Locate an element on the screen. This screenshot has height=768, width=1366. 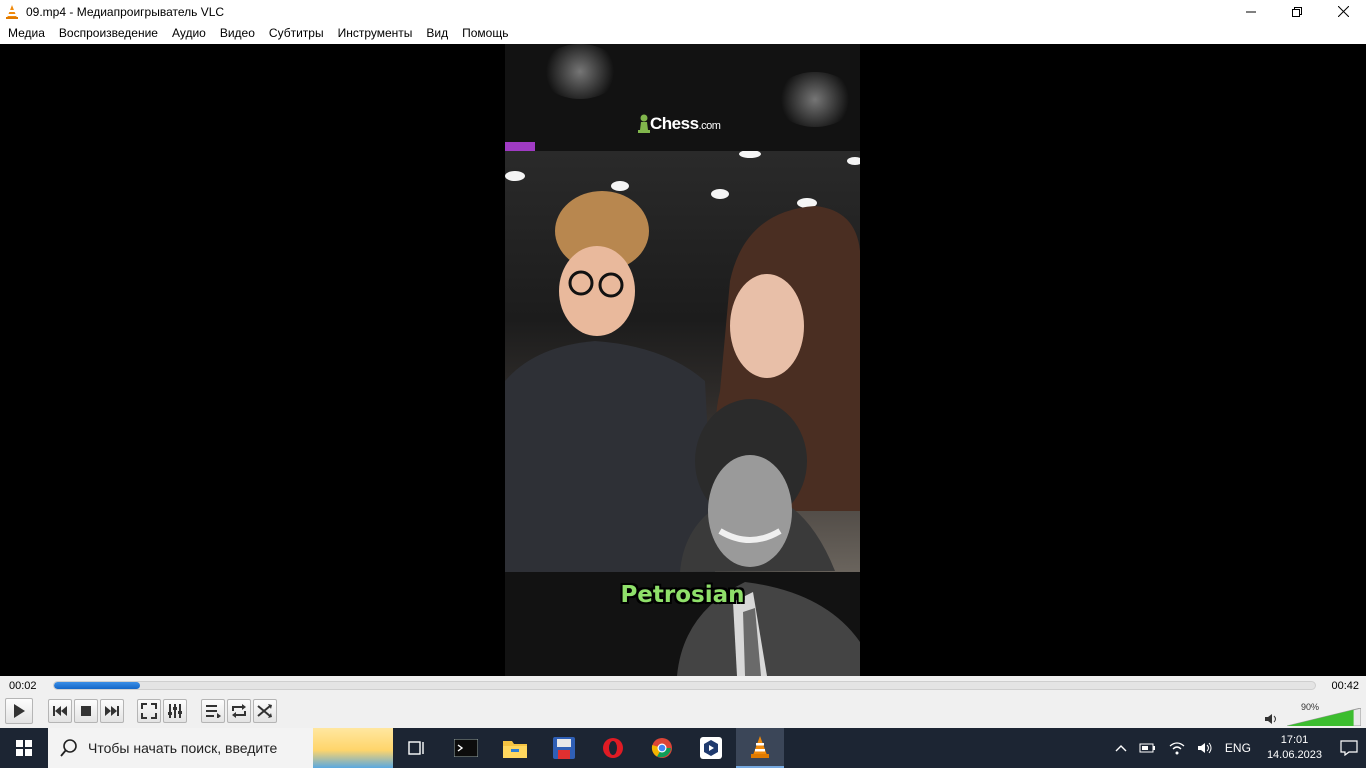
menu-view: Вид is located at coordinates (437, 33).